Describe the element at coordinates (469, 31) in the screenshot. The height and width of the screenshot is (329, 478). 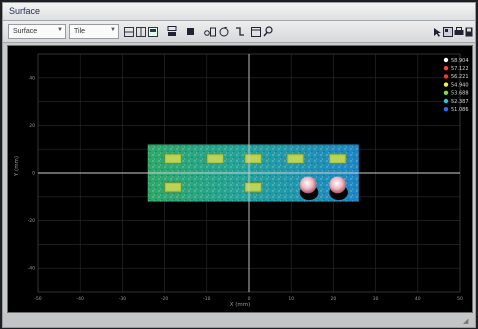
I see `save-icon` at that location.